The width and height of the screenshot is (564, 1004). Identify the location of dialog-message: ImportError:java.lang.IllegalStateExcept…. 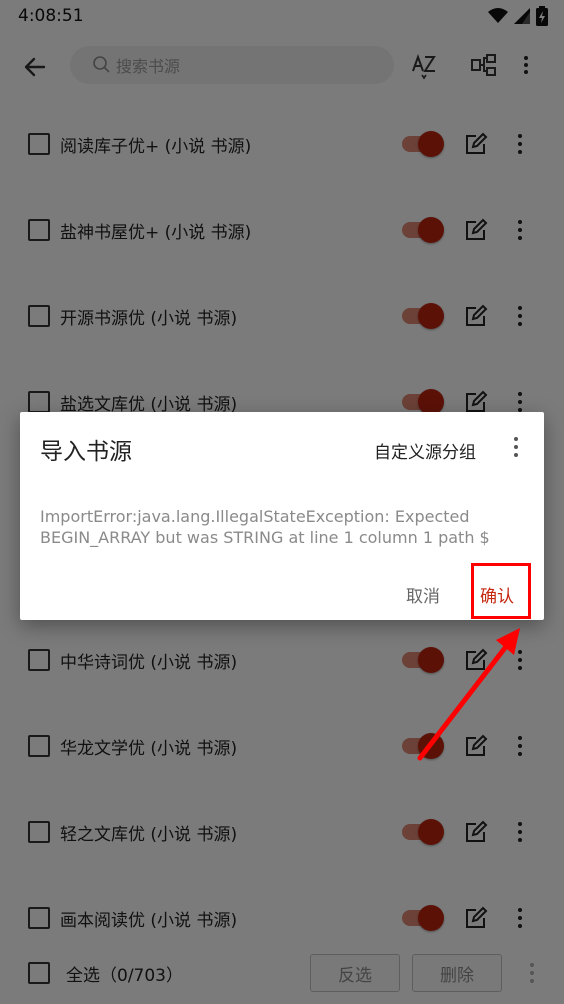
(265, 527).